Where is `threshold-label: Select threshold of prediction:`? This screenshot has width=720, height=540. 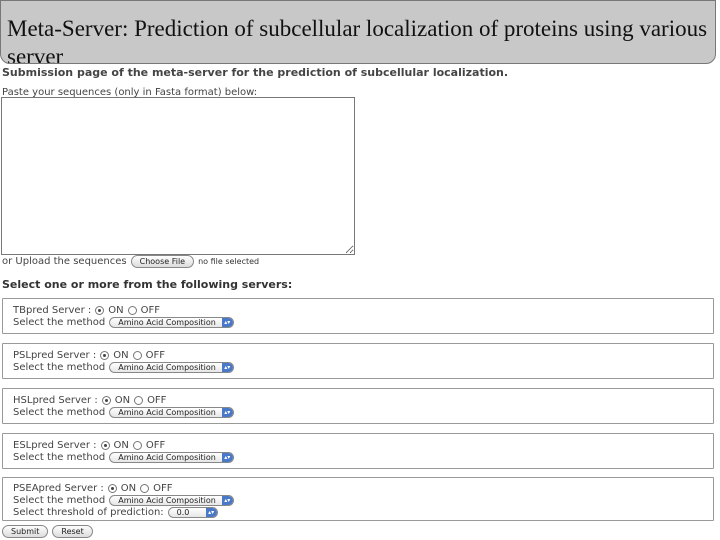
threshold-label: Select threshold of prediction: is located at coordinates (88, 512).